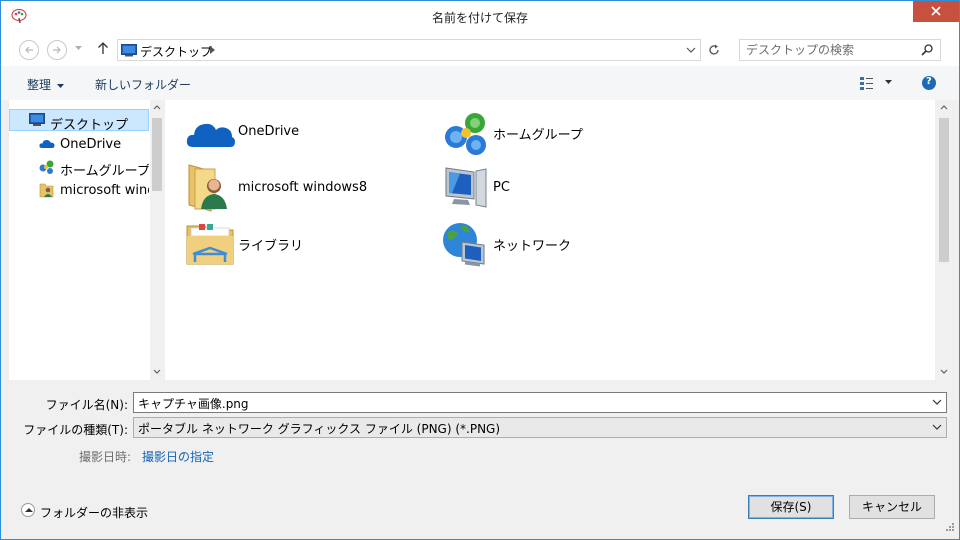  I want to click on search-input, so click(831, 50).